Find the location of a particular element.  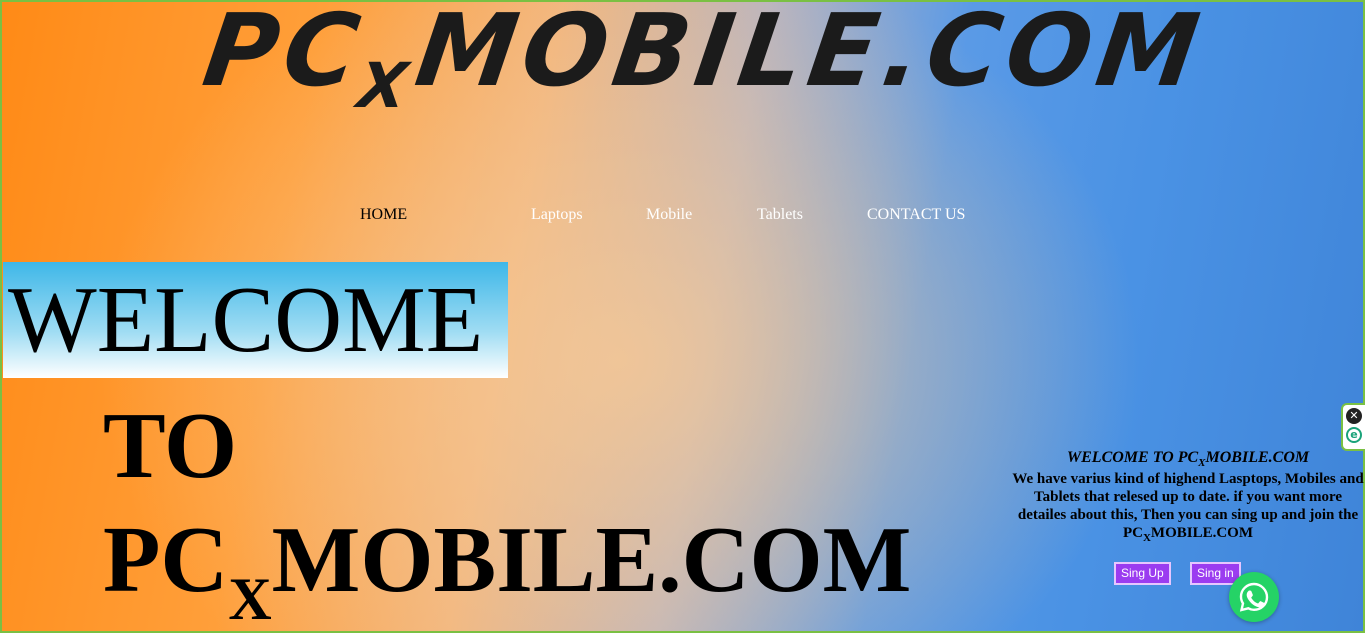

site-logo: PCXMOBILE.COM is located at coordinates (704, 61).